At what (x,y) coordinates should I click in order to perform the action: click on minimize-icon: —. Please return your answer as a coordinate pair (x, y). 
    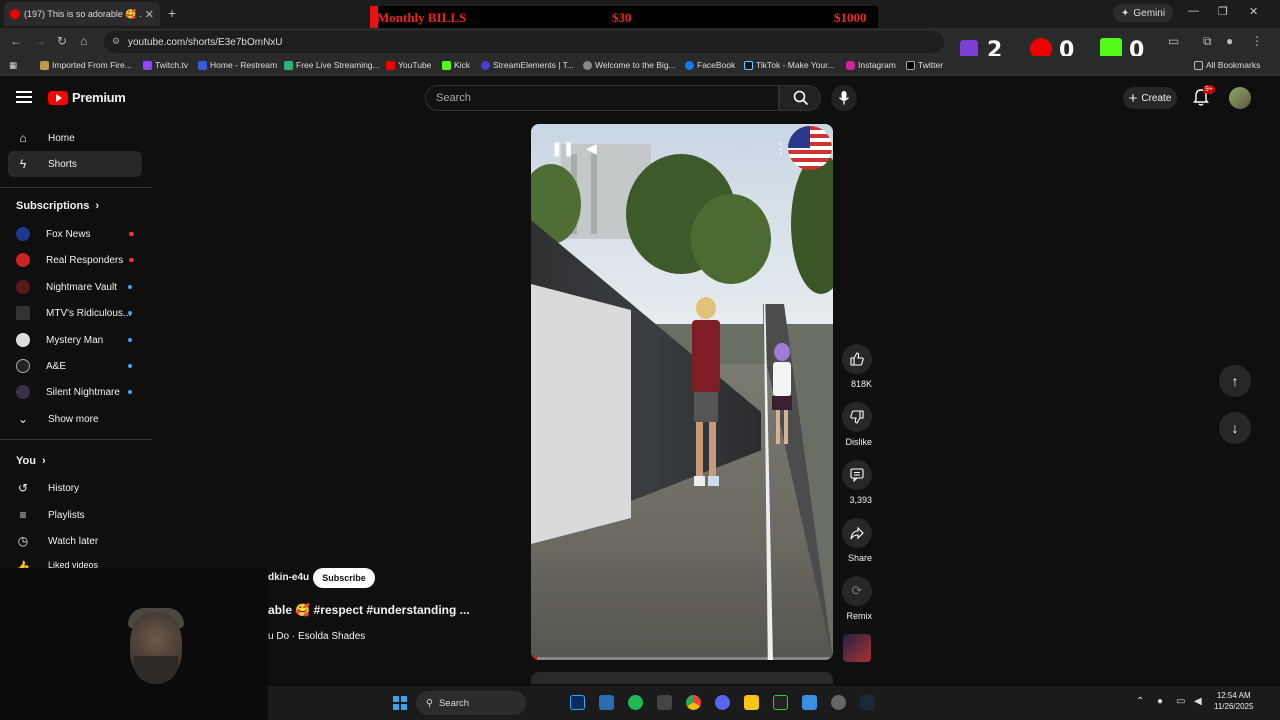
    Looking at the image, I should click on (1193, 11).